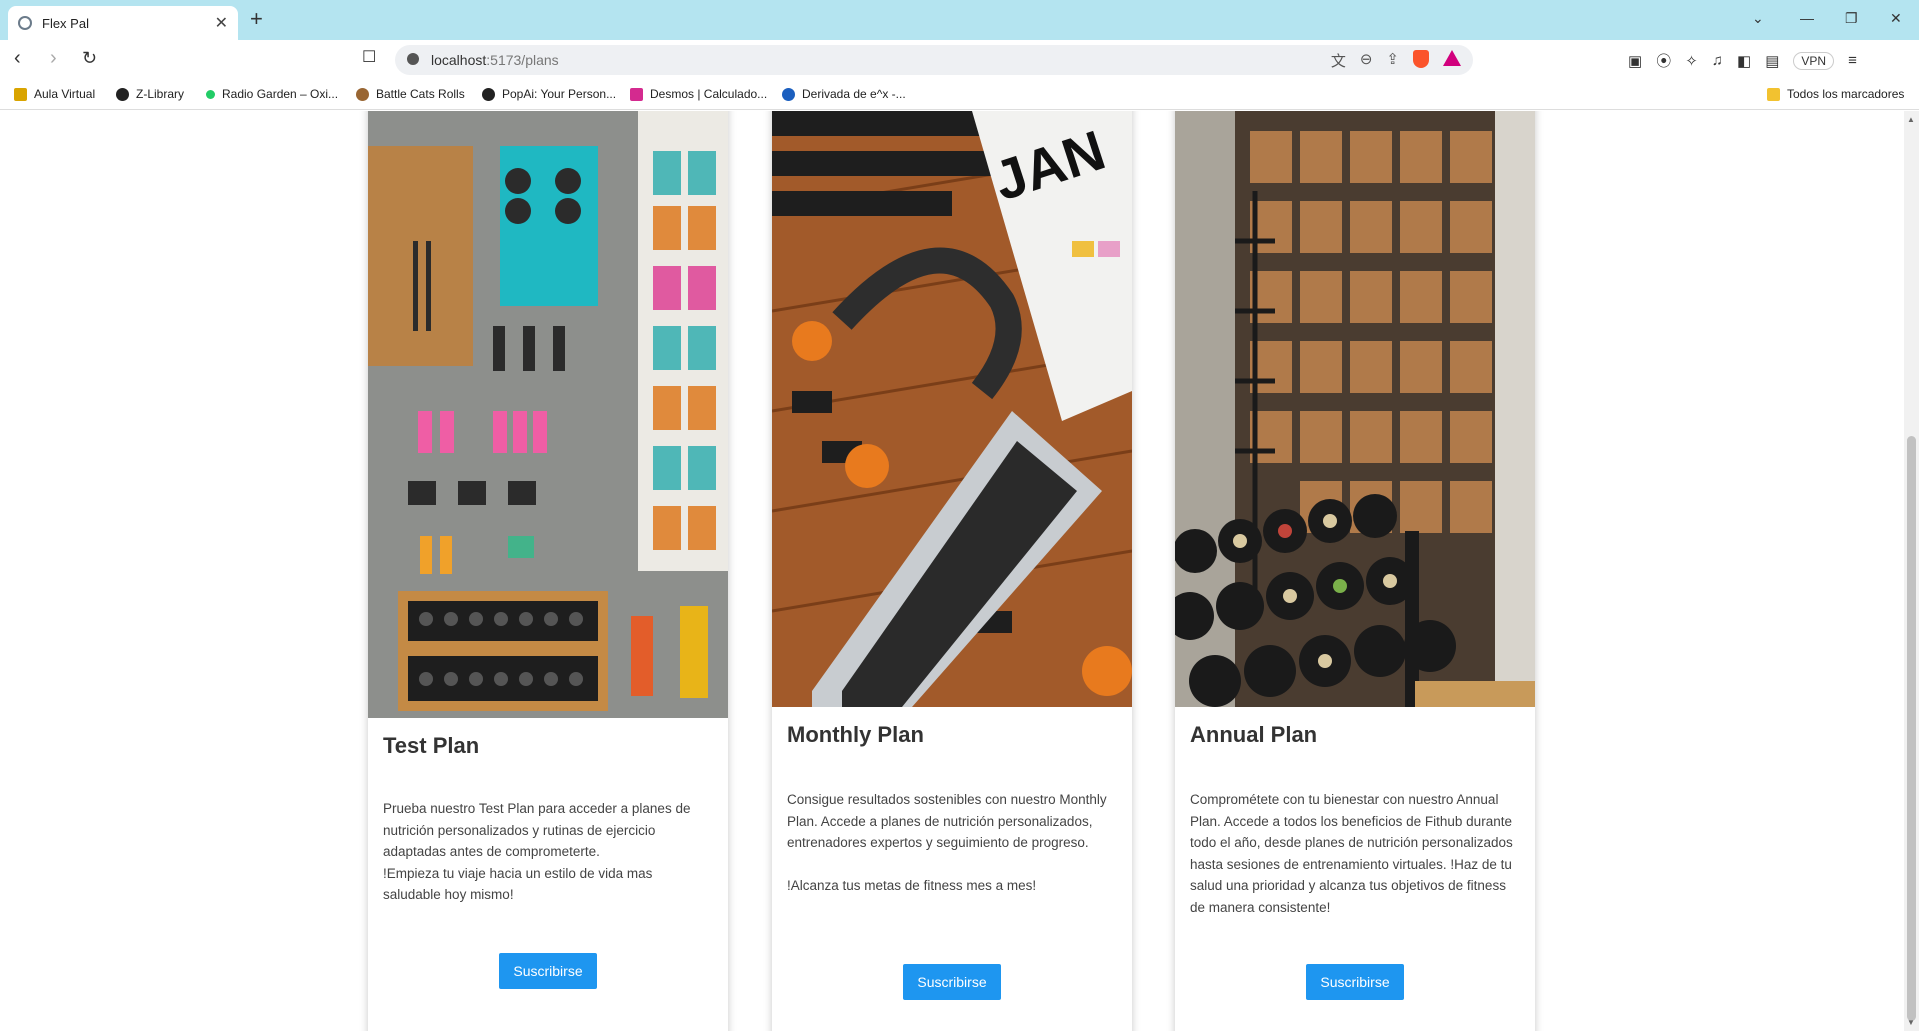 This screenshot has height=1031, width=1919. What do you see at coordinates (65, 23) in the screenshot?
I see `tab-title: Flex Pal` at bounding box center [65, 23].